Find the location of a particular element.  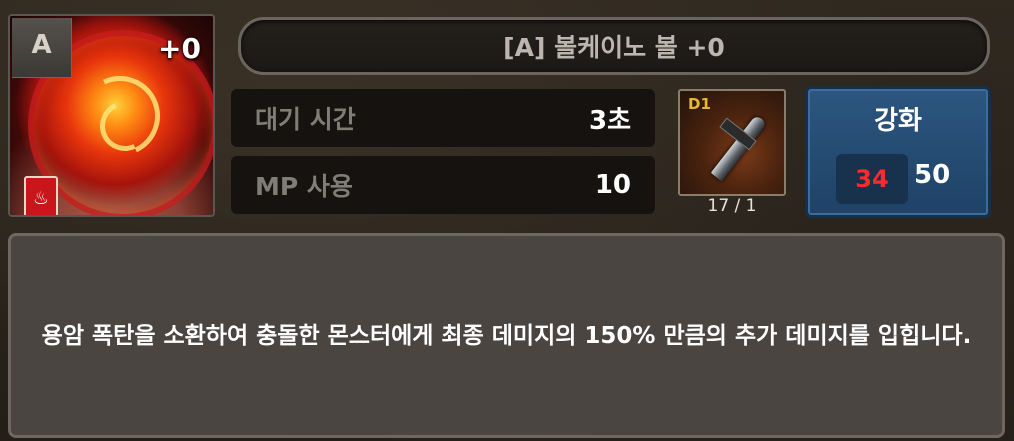

owned-amount: 50 is located at coordinates (932, 175).